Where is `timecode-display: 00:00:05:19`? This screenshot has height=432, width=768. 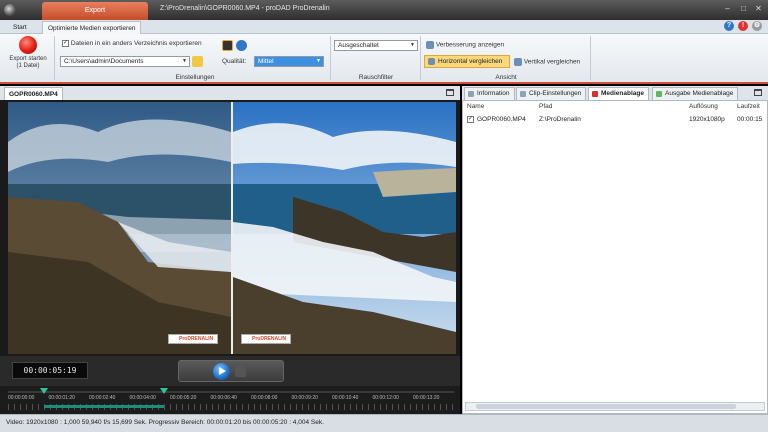 timecode-display: 00:00:05:19 is located at coordinates (50, 370).